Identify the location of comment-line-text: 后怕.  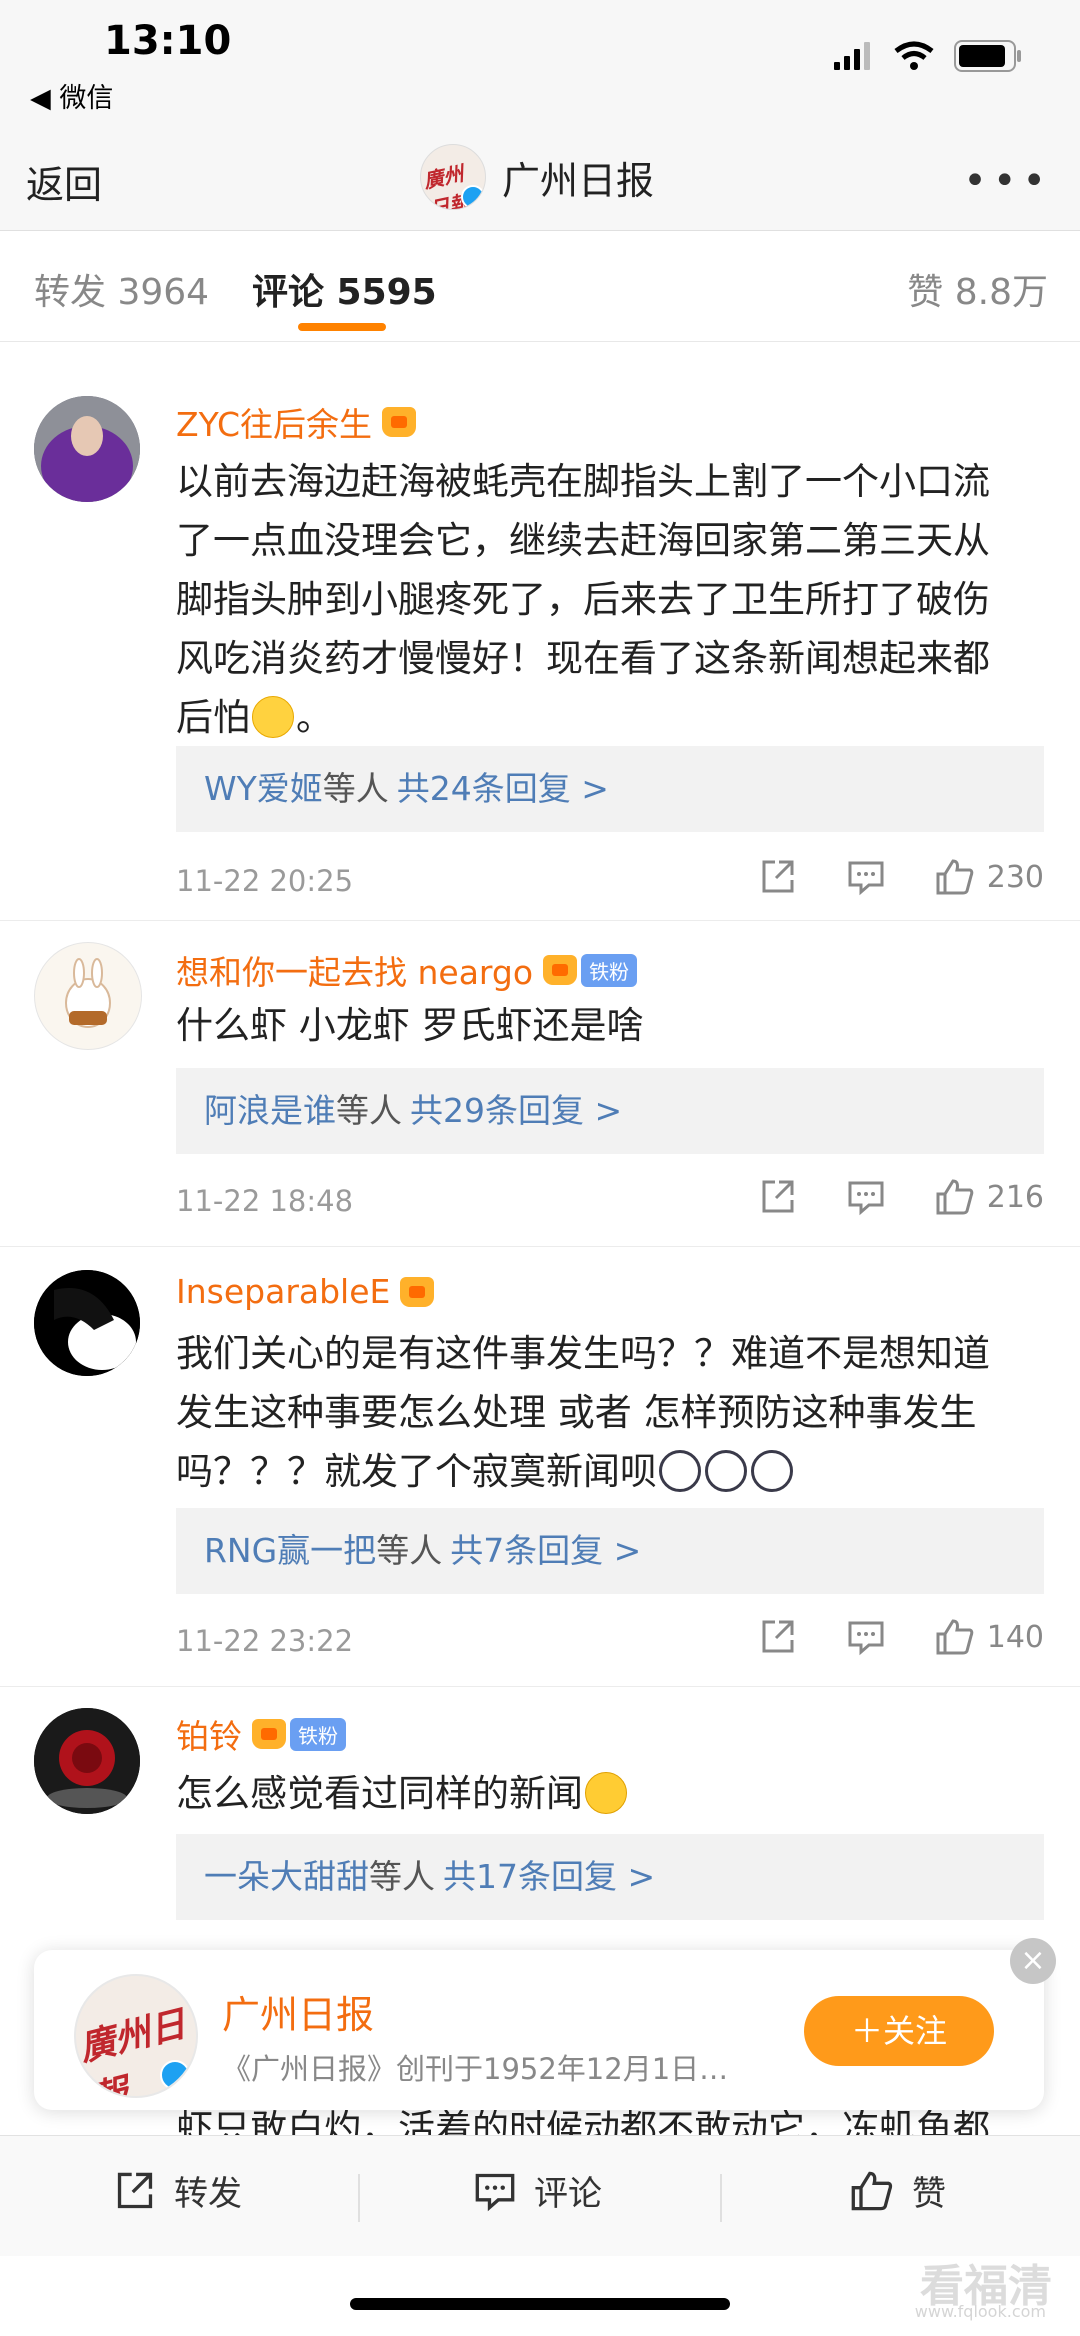
(213, 717).